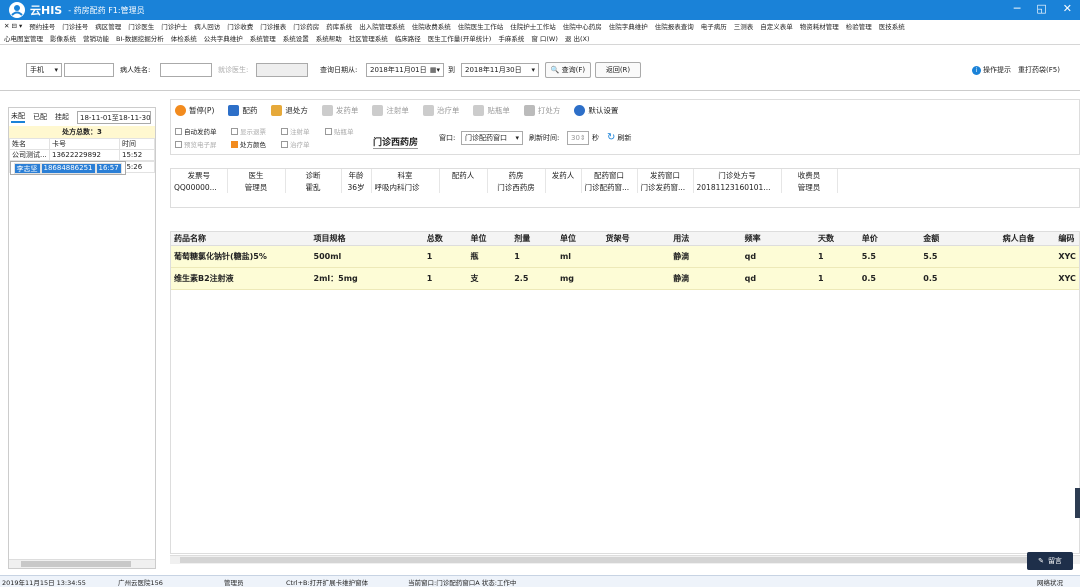  I want to click on drug-horizontal-scrollbar, so click(625, 559).